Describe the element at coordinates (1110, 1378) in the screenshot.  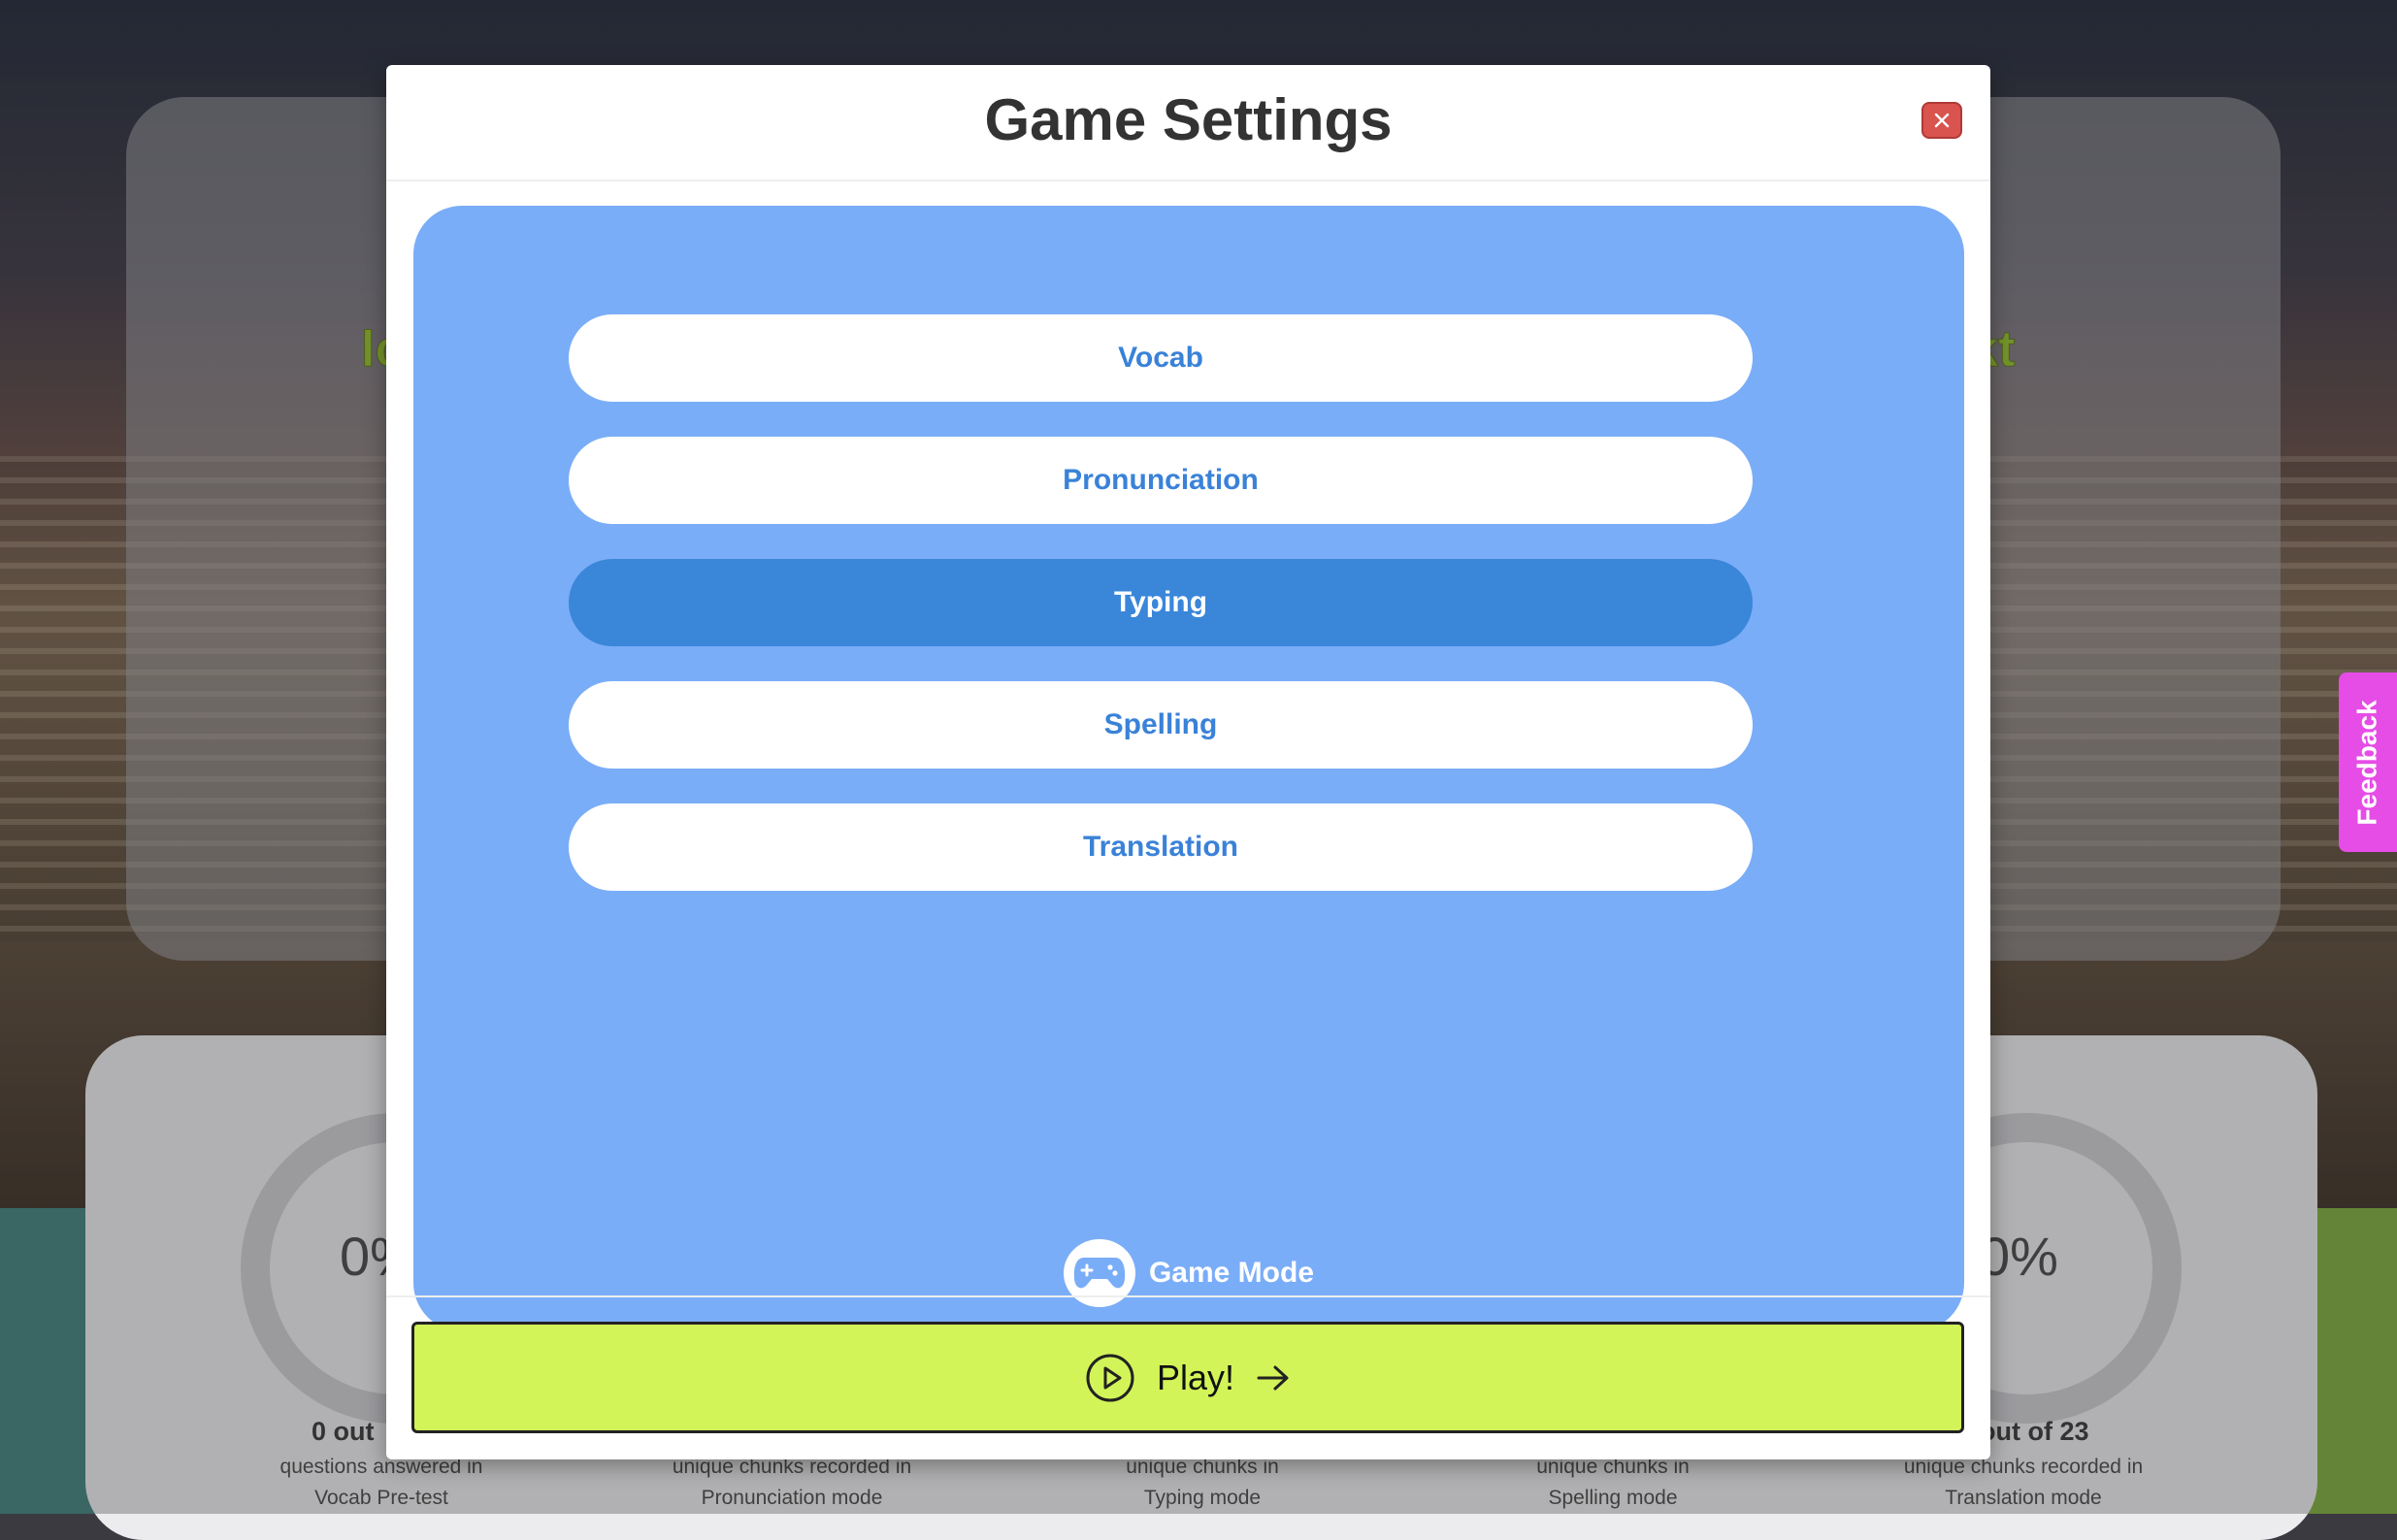
I see `play-circle-icon` at that location.